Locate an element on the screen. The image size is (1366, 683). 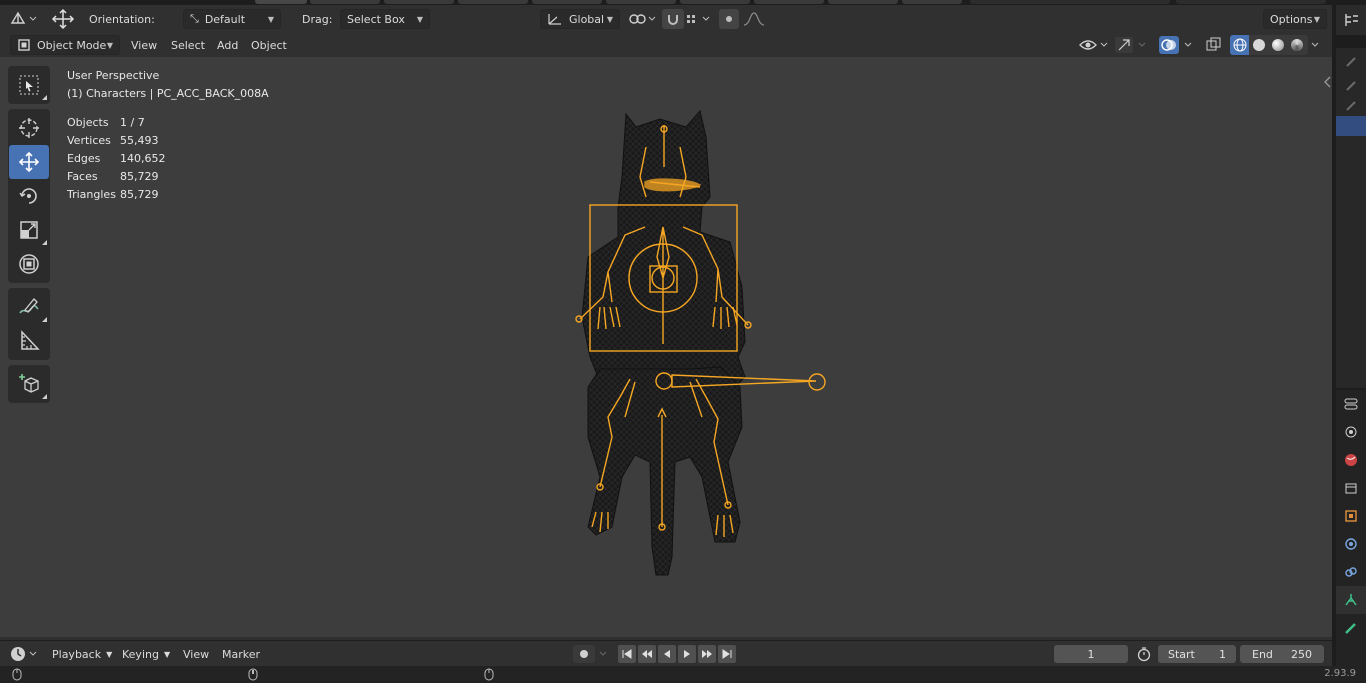
outliner-editor-type-button is located at coordinates (1351, 20).